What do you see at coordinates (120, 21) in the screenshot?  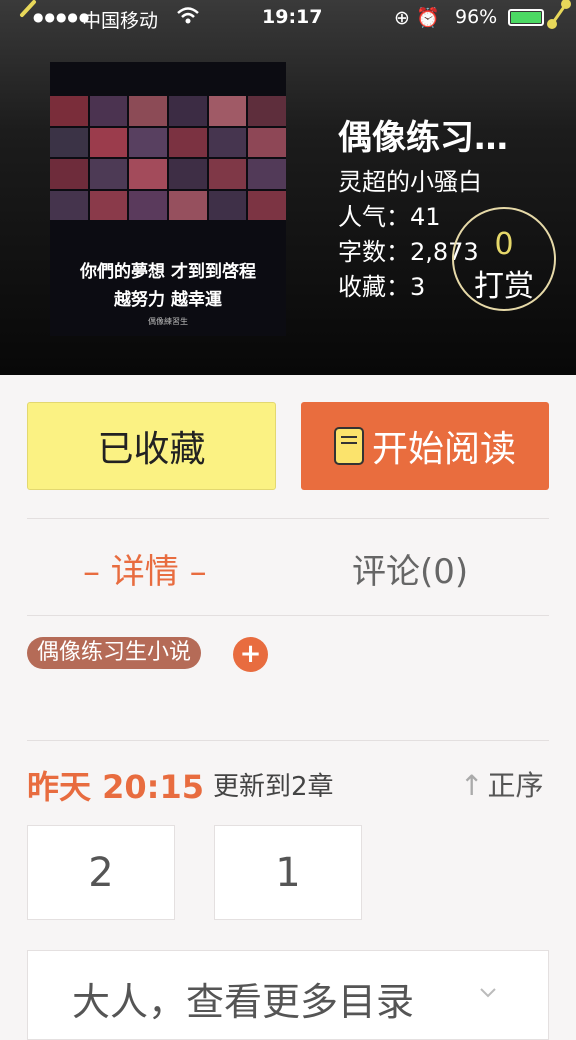 I see `carrier-label: 中国移动` at bounding box center [120, 21].